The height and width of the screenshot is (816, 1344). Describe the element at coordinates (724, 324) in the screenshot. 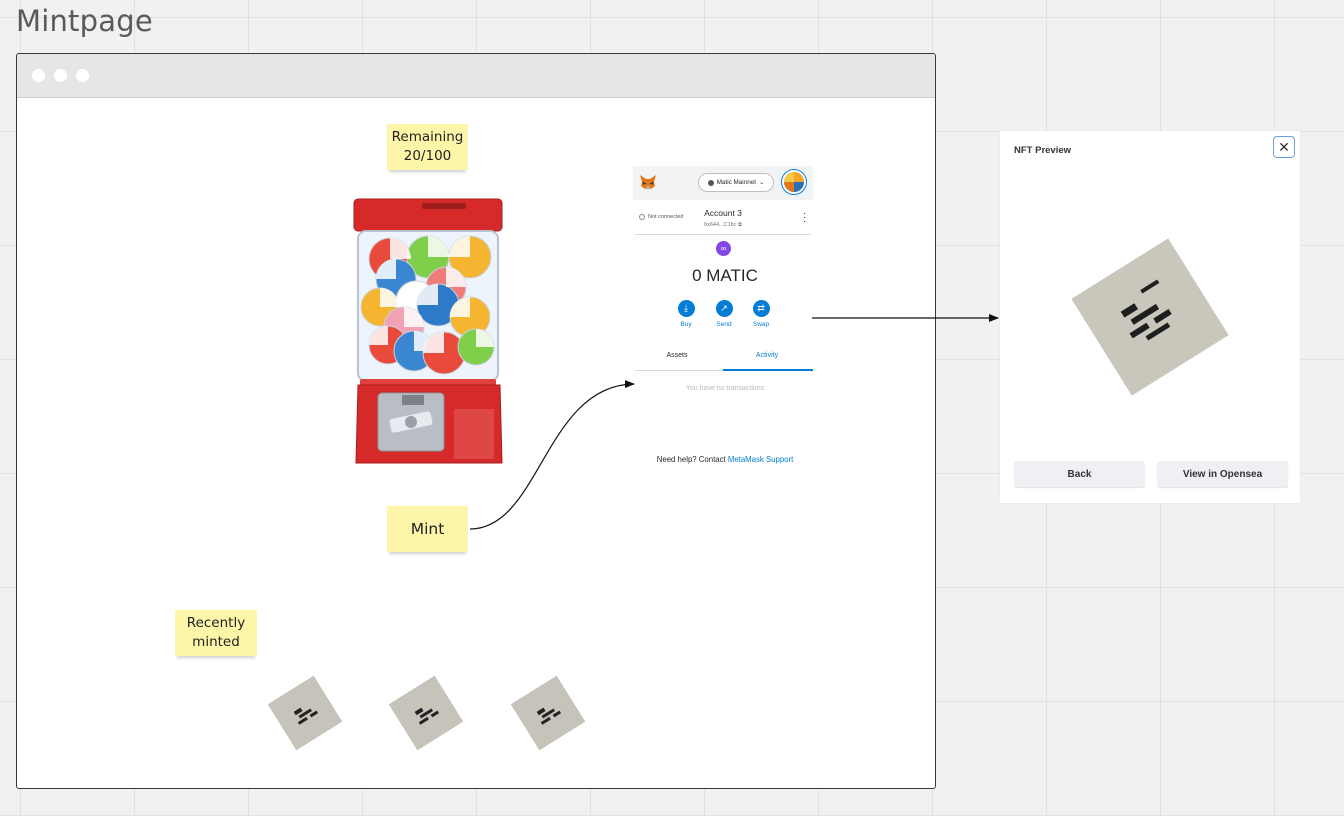

I see `send-label: Send` at that location.